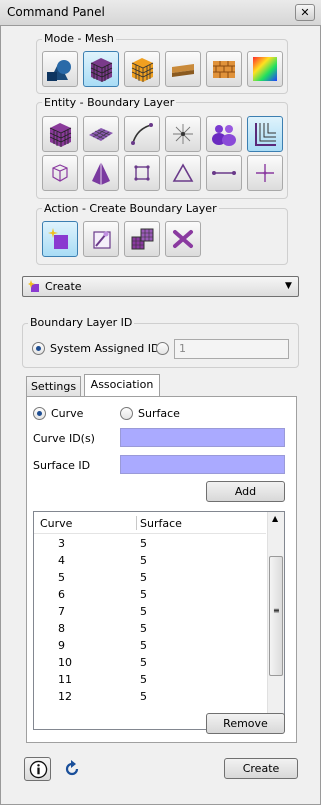 The height and width of the screenshot is (805, 321). I want to click on boundary-layer-id-input: 1, so click(231, 349).